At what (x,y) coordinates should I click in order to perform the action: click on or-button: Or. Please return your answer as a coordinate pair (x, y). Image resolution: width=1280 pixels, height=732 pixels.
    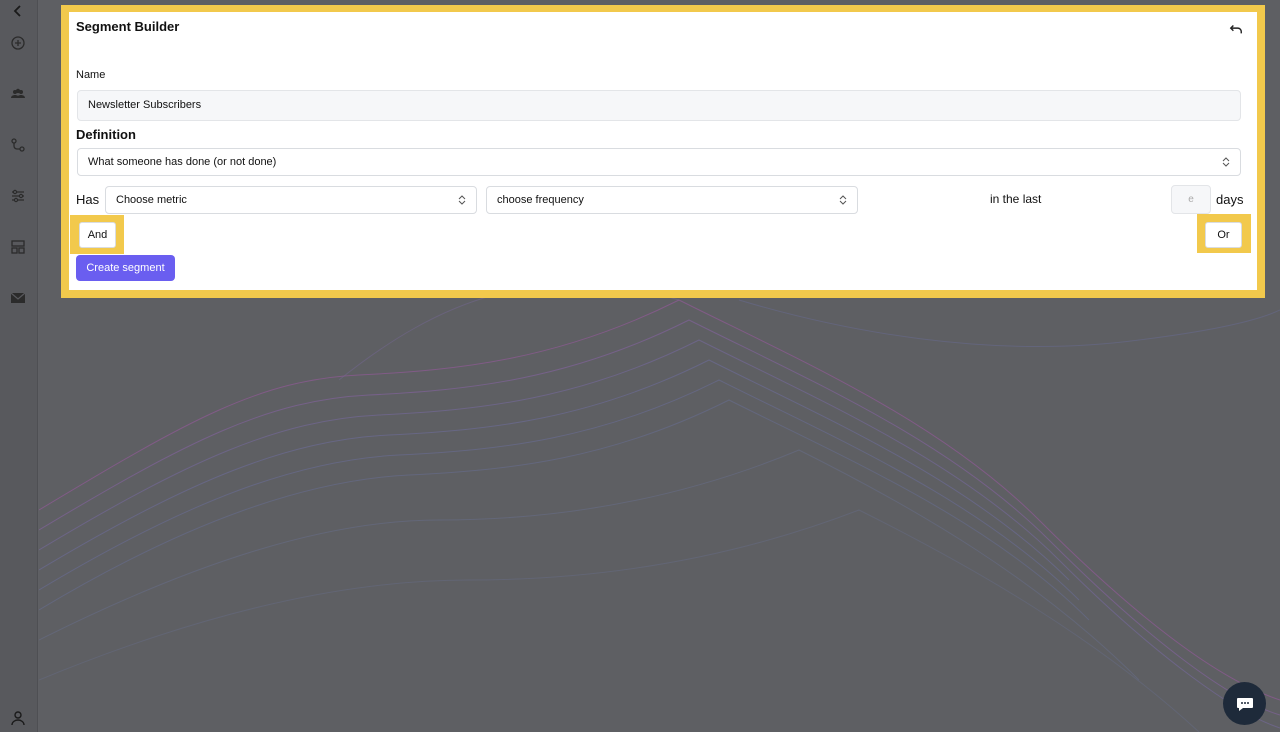
    Looking at the image, I should click on (1223, 235).